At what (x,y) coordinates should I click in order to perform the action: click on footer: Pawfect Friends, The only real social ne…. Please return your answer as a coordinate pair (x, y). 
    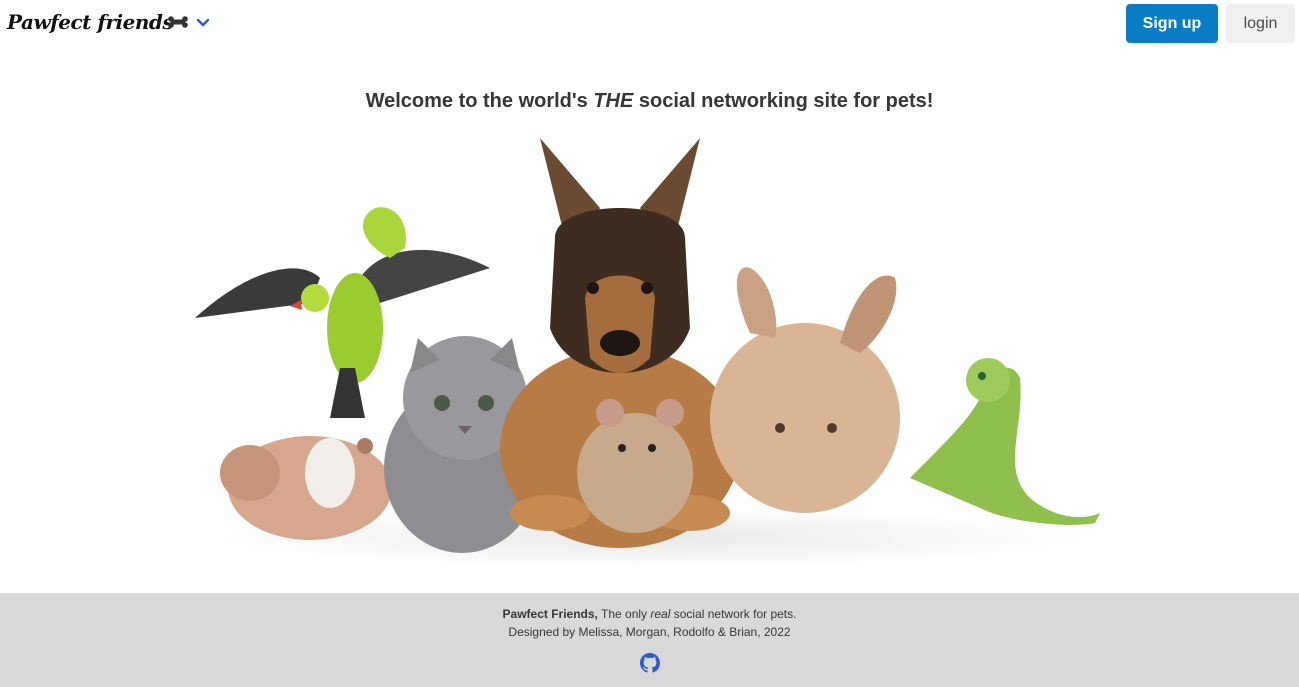
    Looking at the image, I should click on (649, 640).